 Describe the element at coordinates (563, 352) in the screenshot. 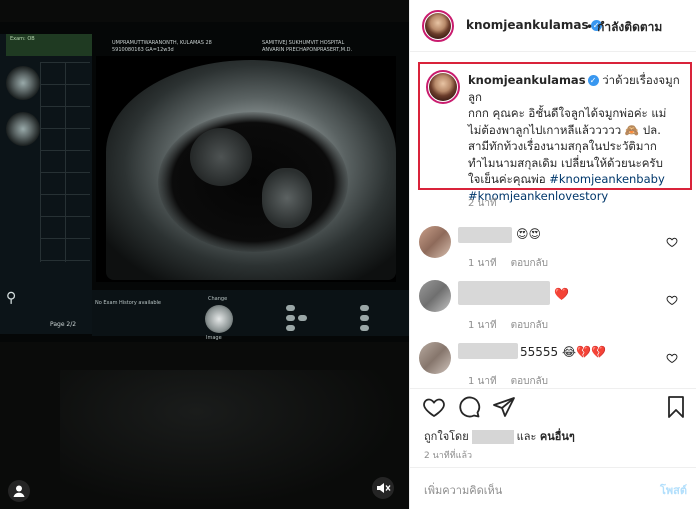

I see `comment-text: 55555 😂💔💔` at that location.